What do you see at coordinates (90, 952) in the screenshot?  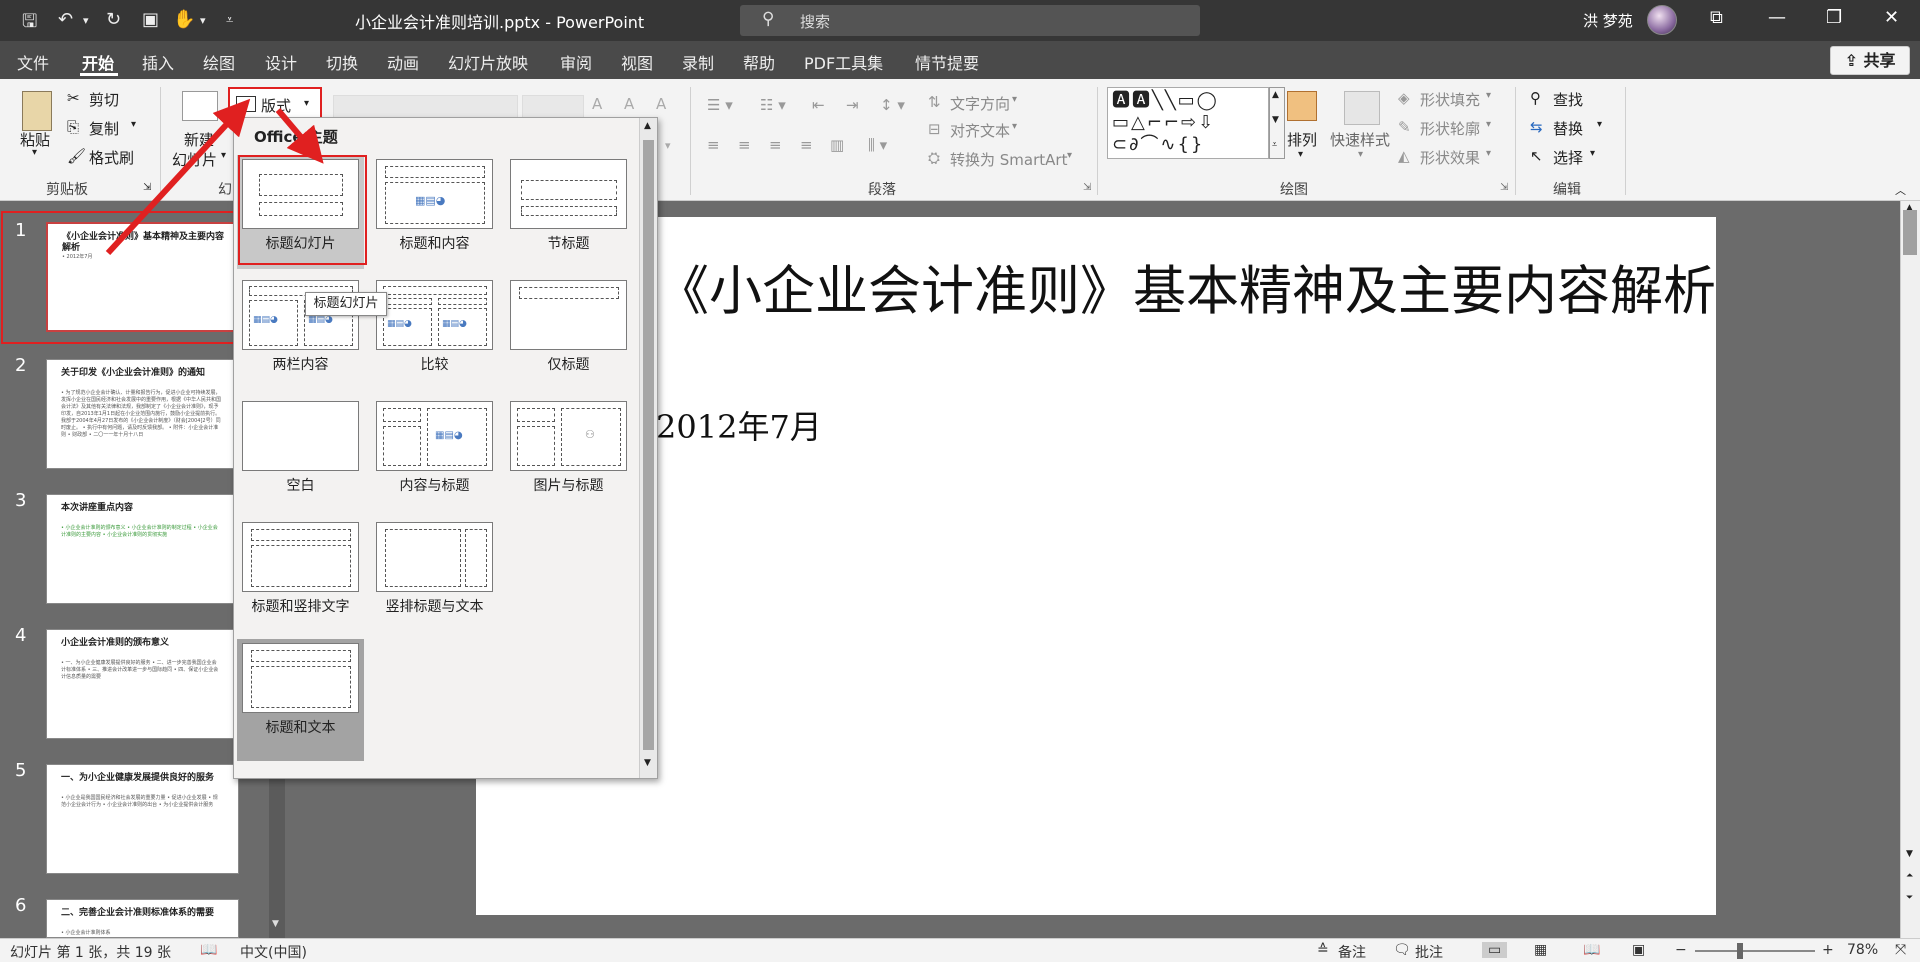 I see `slide-count: 幻灯片 第 1 张，共 19 张` at bounding box center [90, 952].